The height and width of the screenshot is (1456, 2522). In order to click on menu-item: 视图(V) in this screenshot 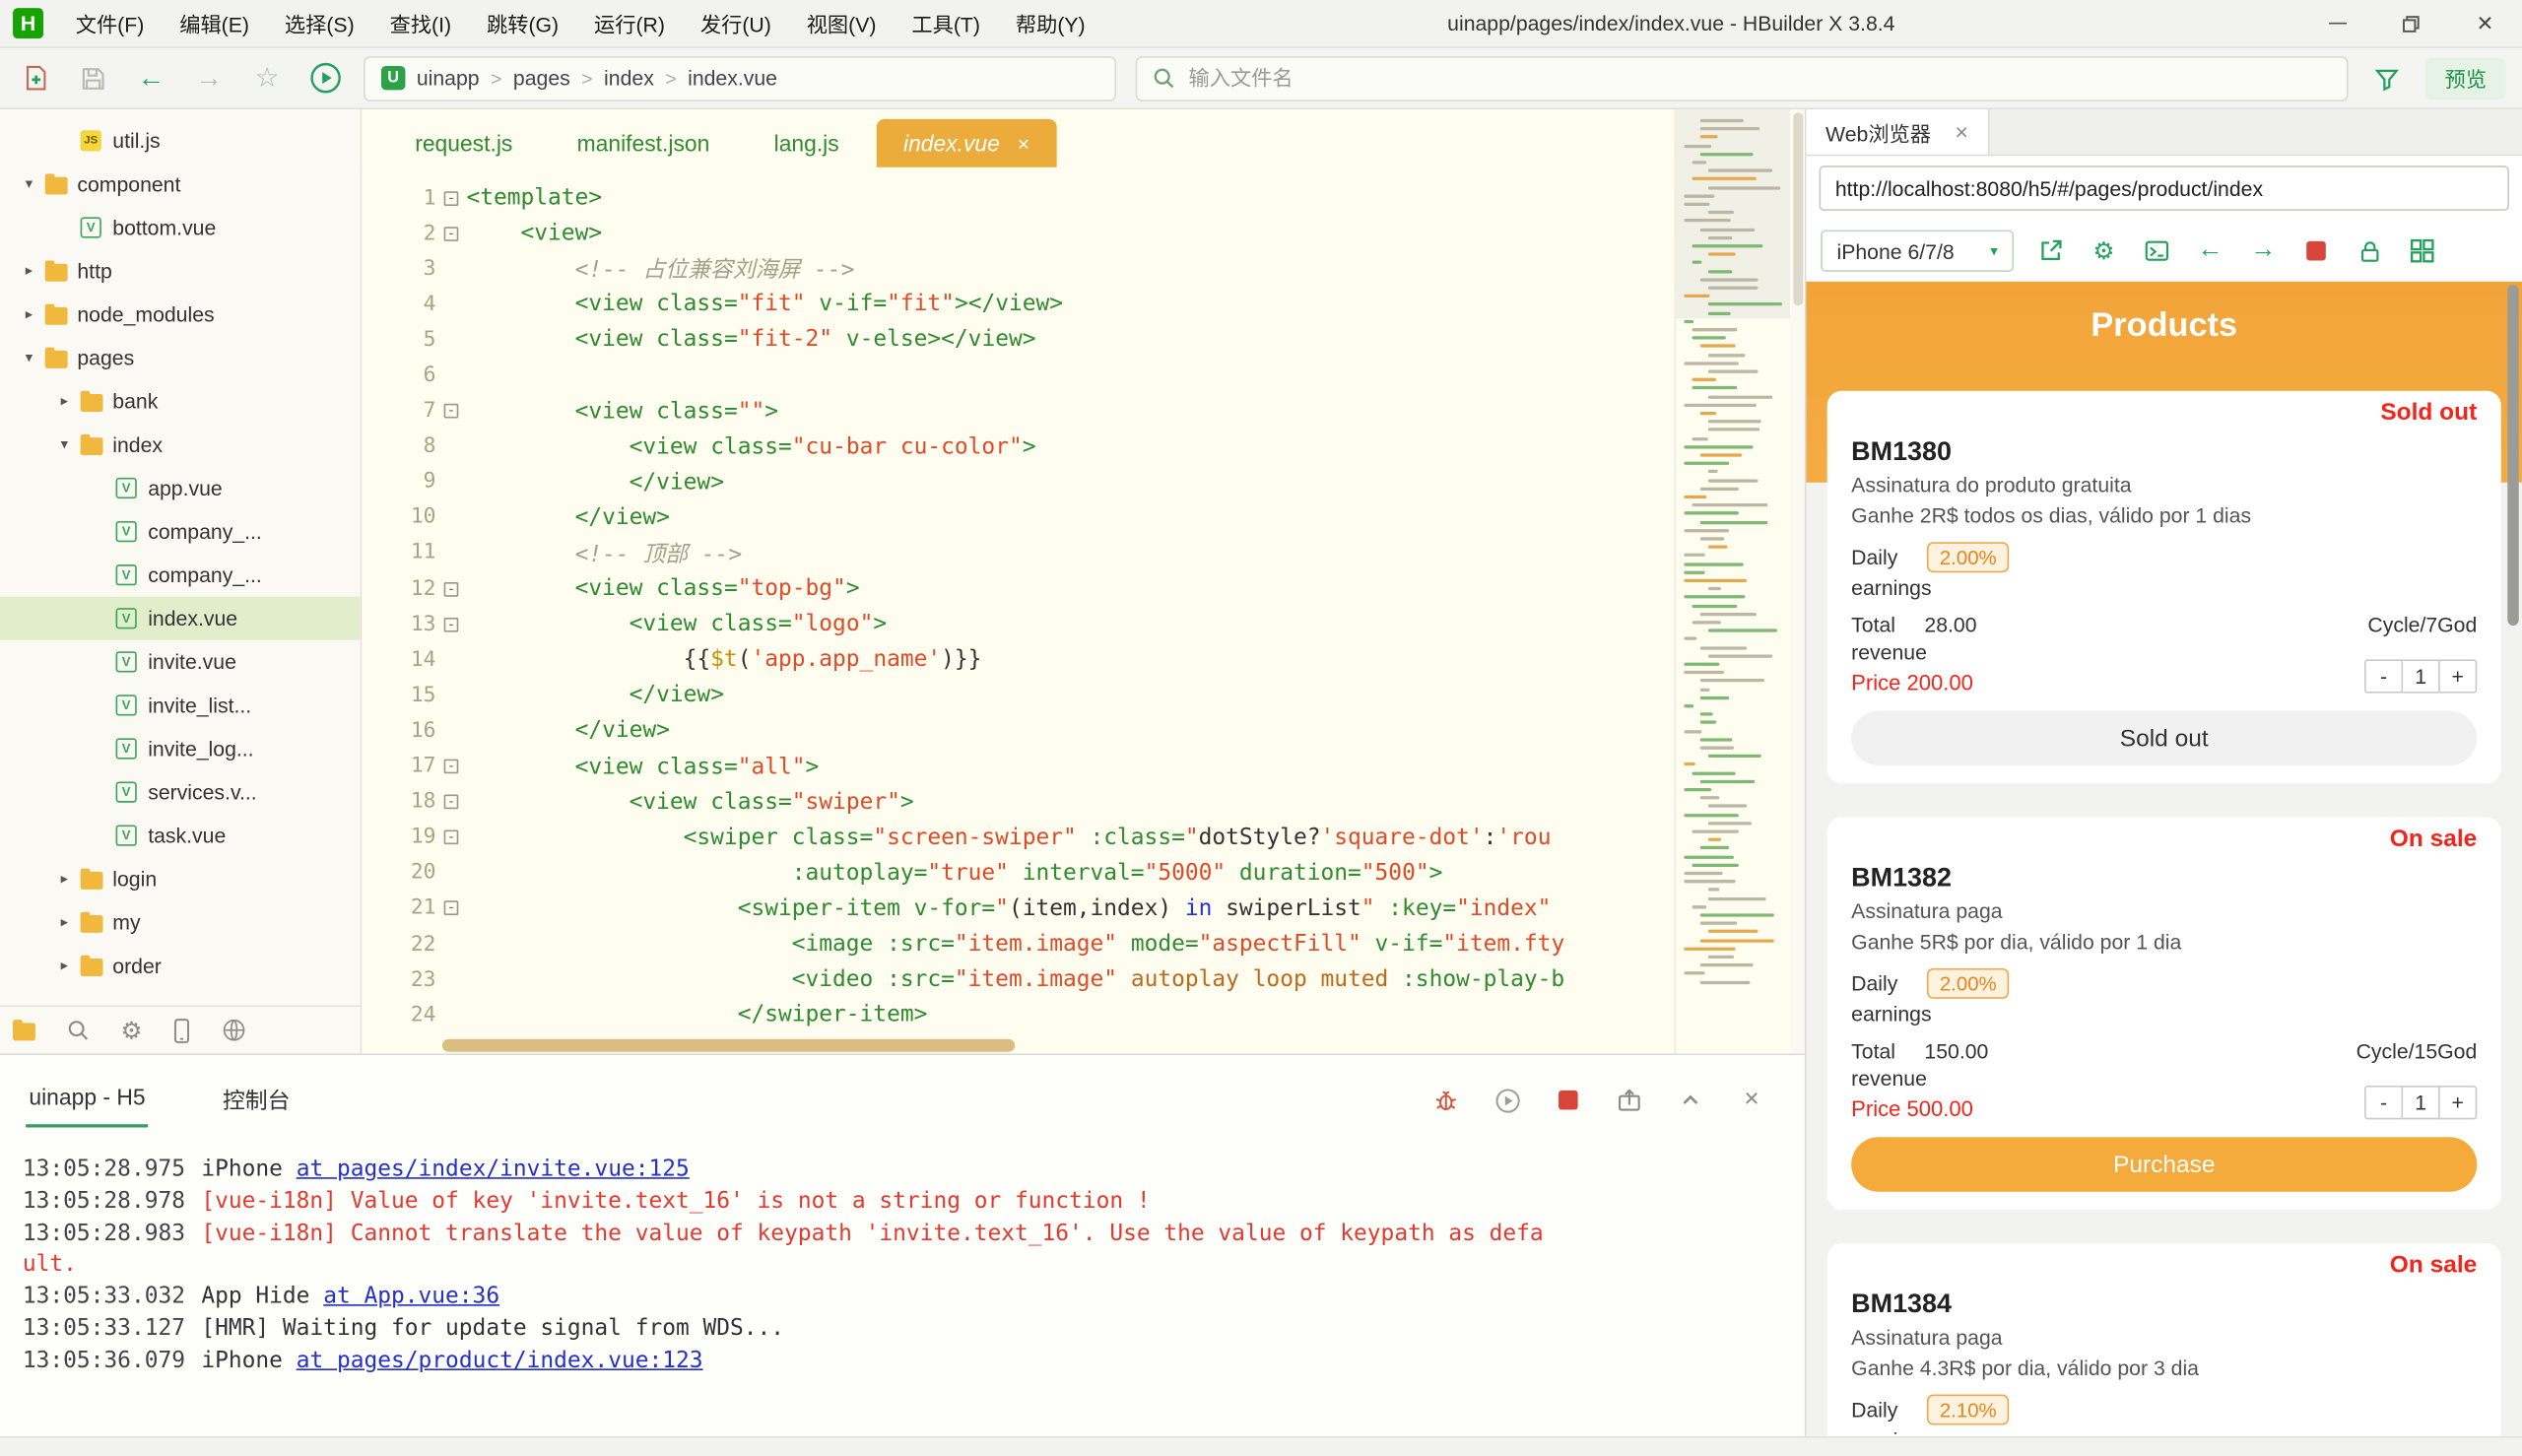, I will do `click(842, 23)`.